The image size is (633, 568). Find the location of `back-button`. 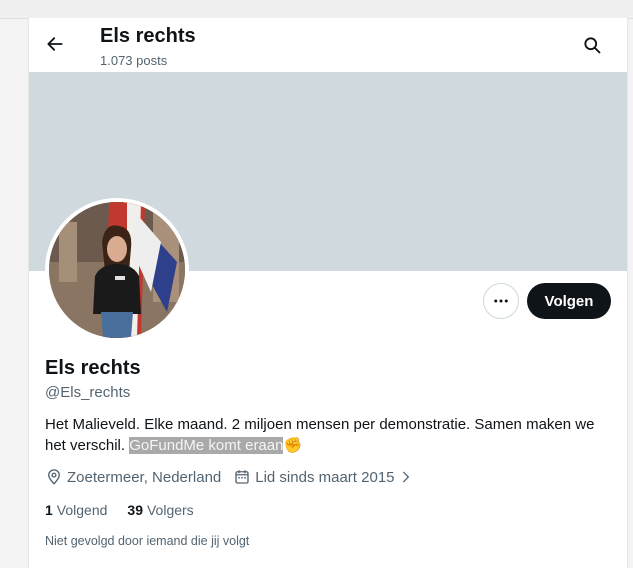

back-button is located at coordinates (55, 44).